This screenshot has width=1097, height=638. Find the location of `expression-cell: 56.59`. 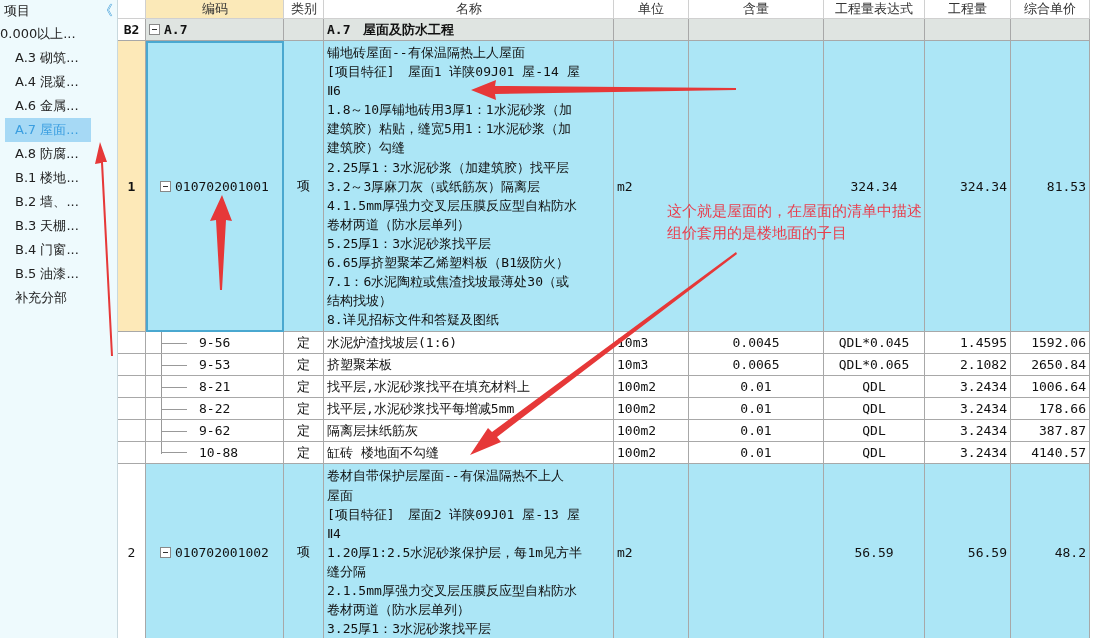

expression-cell: 56.59 is located at coordinates (874, 551).